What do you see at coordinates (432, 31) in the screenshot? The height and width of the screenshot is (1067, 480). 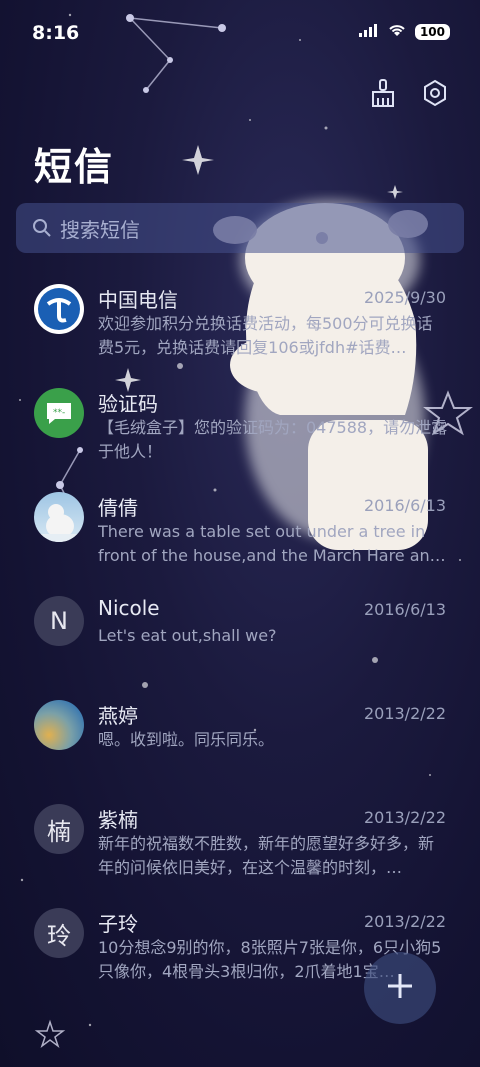 I see `battery-indicator: 100` at bounding box center [432, 31].